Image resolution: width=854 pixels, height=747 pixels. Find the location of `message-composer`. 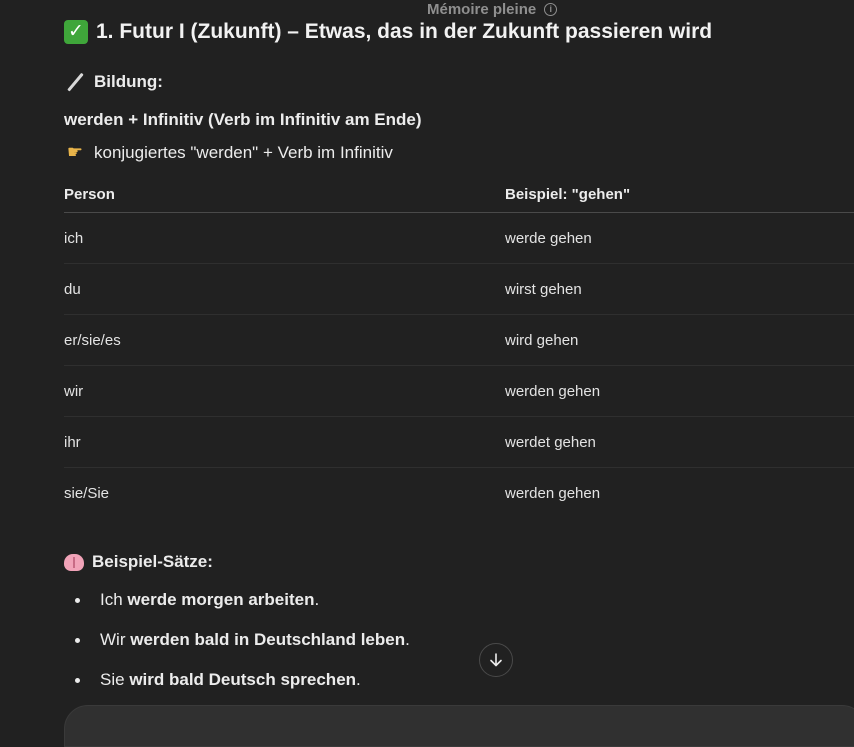

message-composer is located at coordinates (459, 726).